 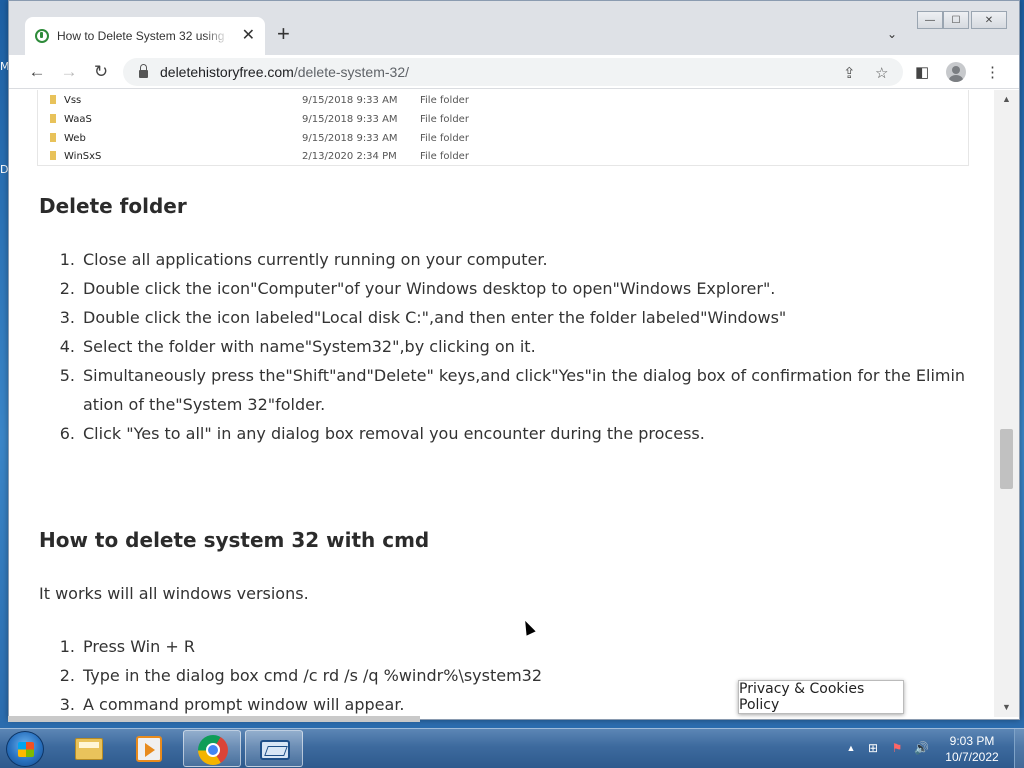 I want to click on file-row: Vss 9/15/2018 9:33 AM File folder, so click(x=503, y=101).